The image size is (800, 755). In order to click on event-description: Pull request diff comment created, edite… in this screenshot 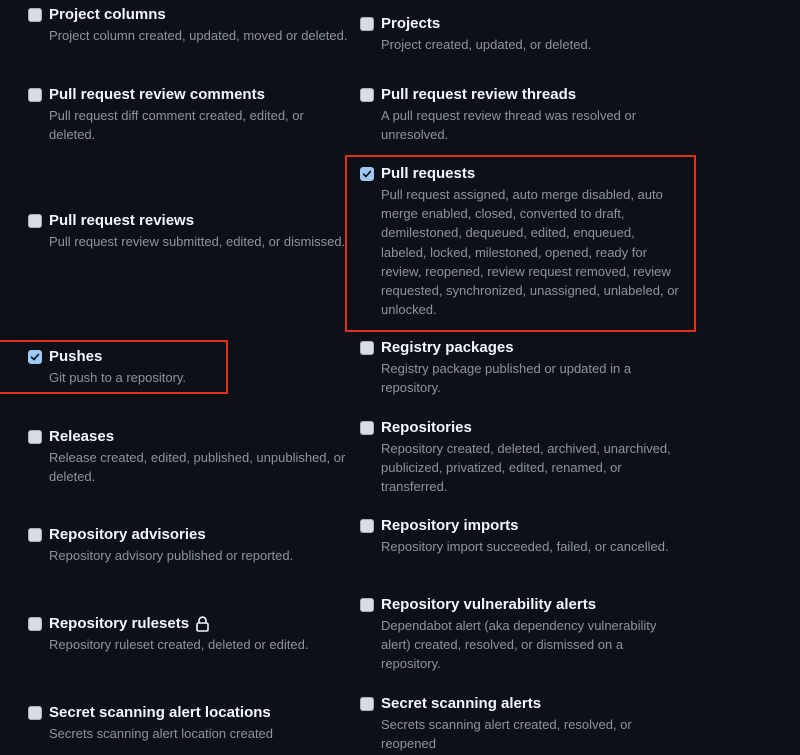, I will do `click(176, 125)`.